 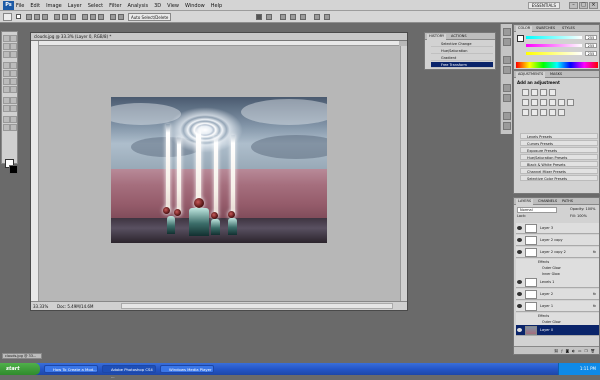 What do you see at coordinates (45, 17) in the screenshot?
I see `align-bottom-icon` at bounding box center [45, 17].